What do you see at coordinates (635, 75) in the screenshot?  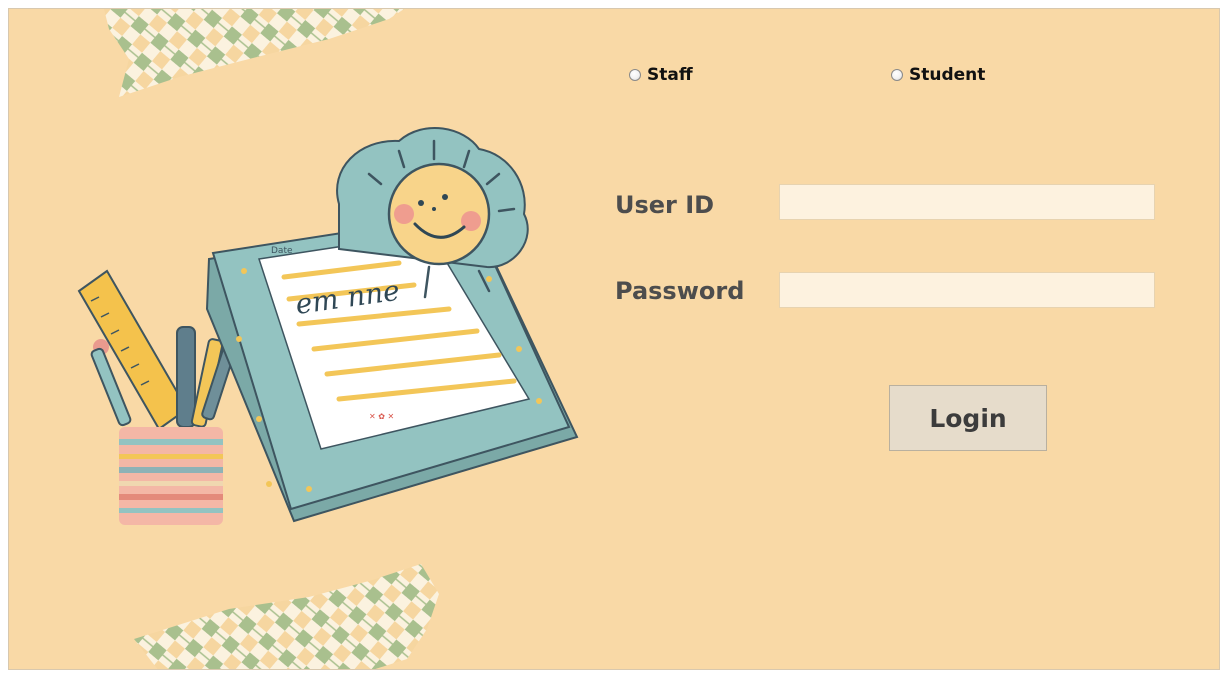 I see `staff-radio-button` at bounding box center [635, 75].